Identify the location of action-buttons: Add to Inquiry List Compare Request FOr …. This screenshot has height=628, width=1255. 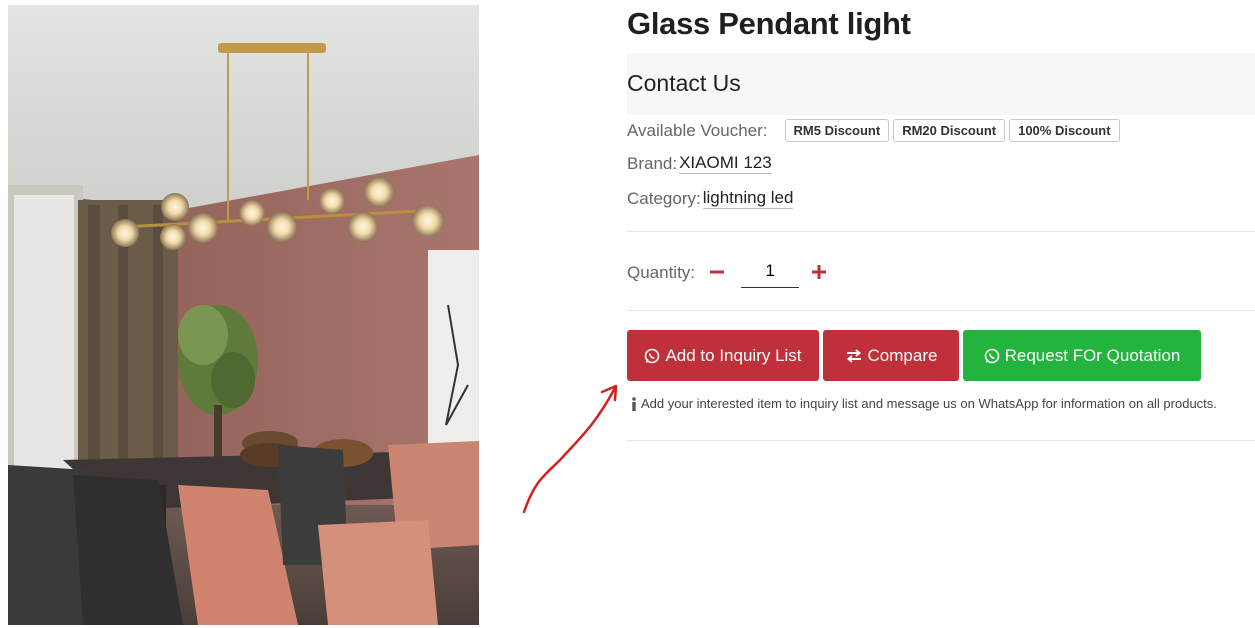
(916, 355).